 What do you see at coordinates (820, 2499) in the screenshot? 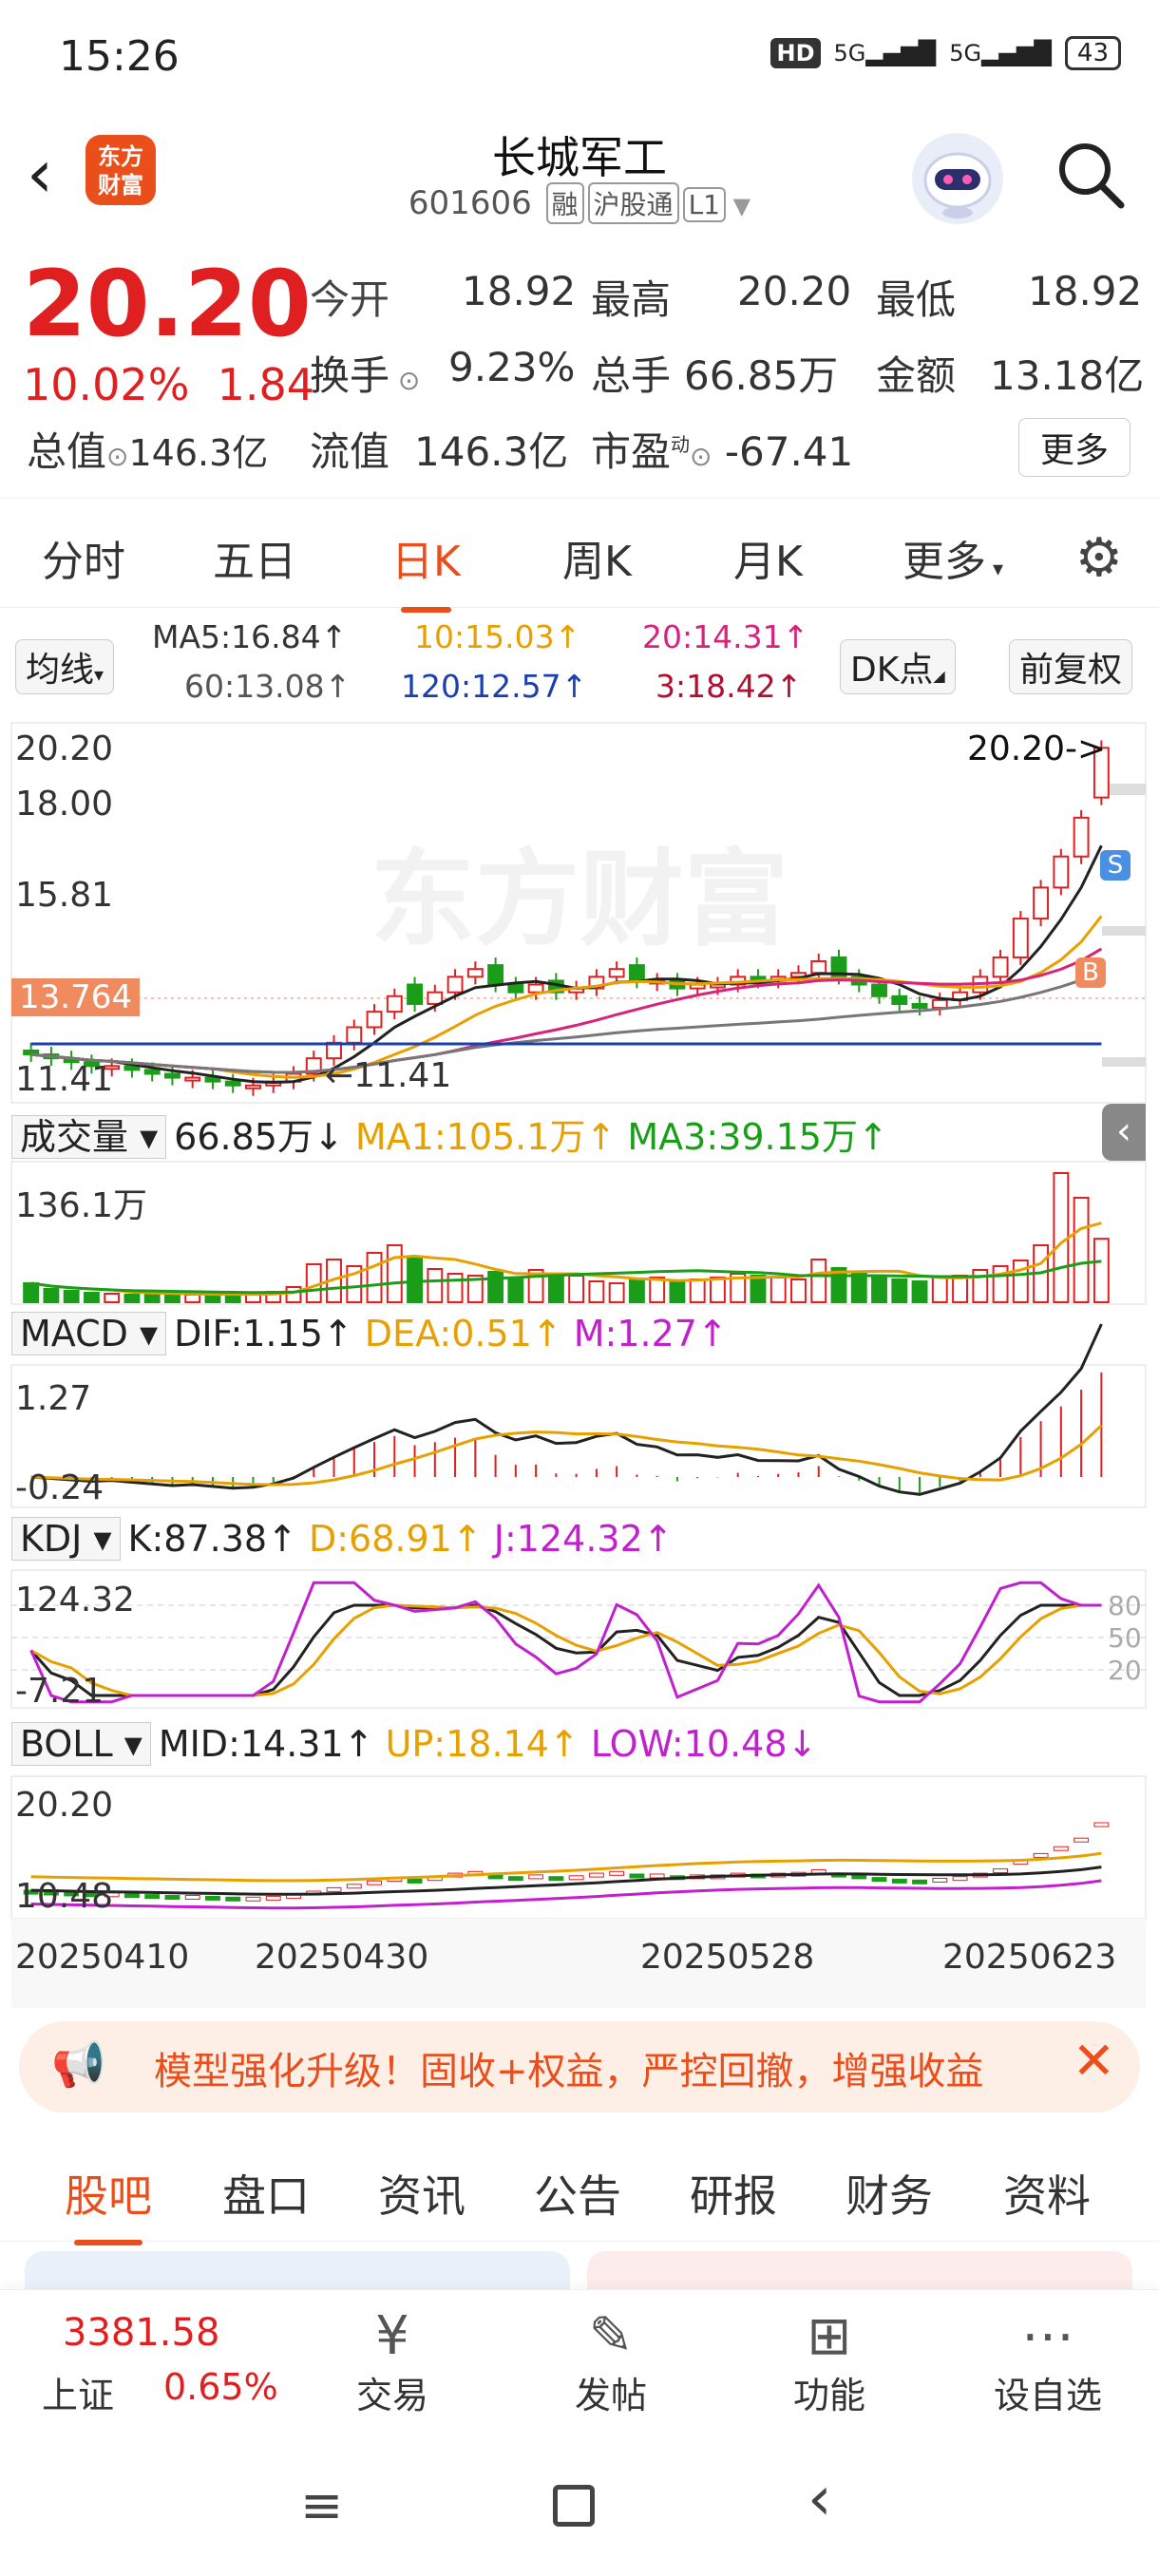
I see `back-icon: ‹` at bounding box center [820, 2499].